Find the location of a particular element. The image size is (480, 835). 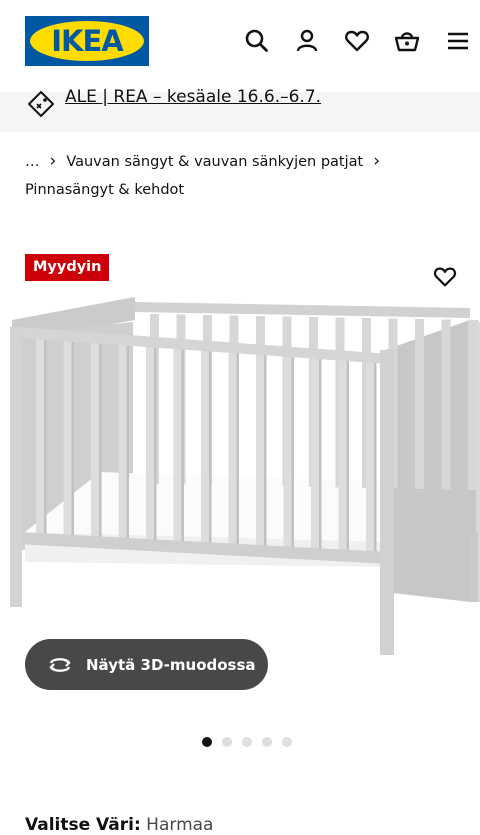

user-icon is located at coordinates (307, 41).